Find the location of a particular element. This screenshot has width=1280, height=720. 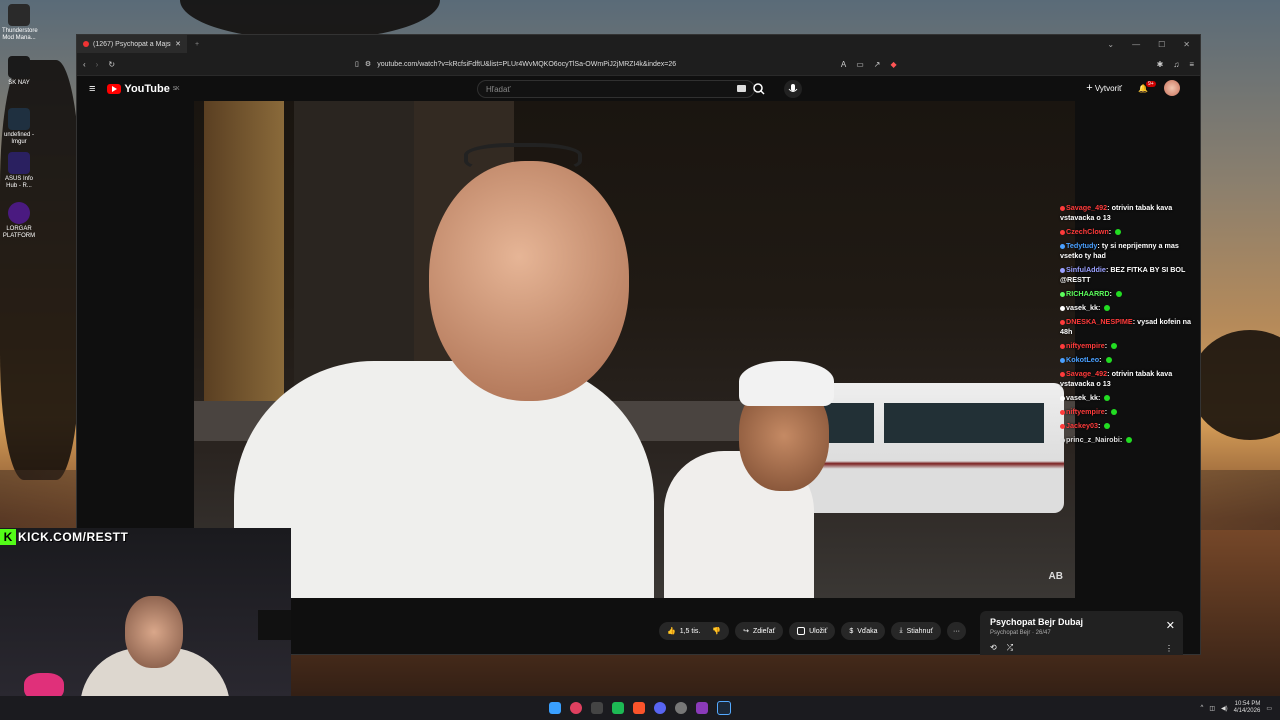

download-button: ⤓ Stiahnuť is located at coordinates (916, 631).